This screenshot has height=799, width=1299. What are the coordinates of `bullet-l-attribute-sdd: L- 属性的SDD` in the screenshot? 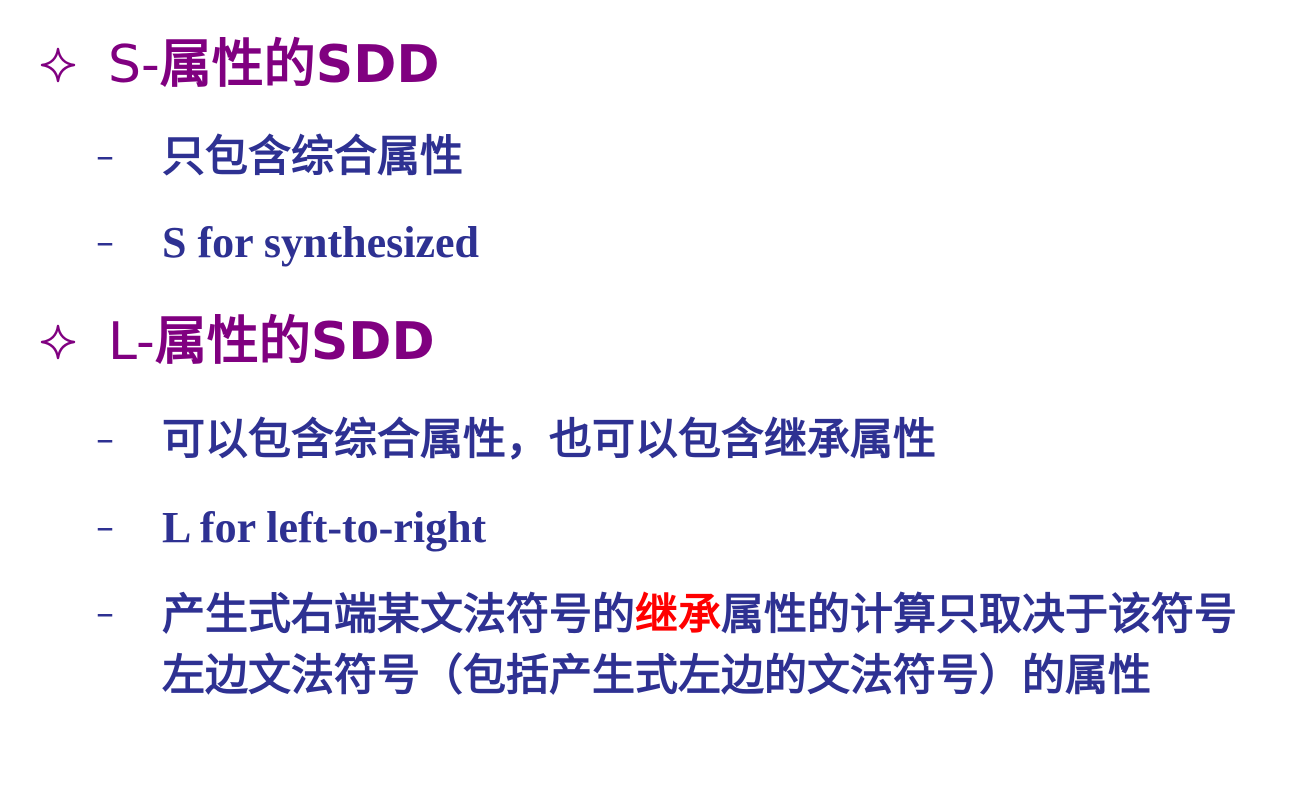 It's located at (237, 342).